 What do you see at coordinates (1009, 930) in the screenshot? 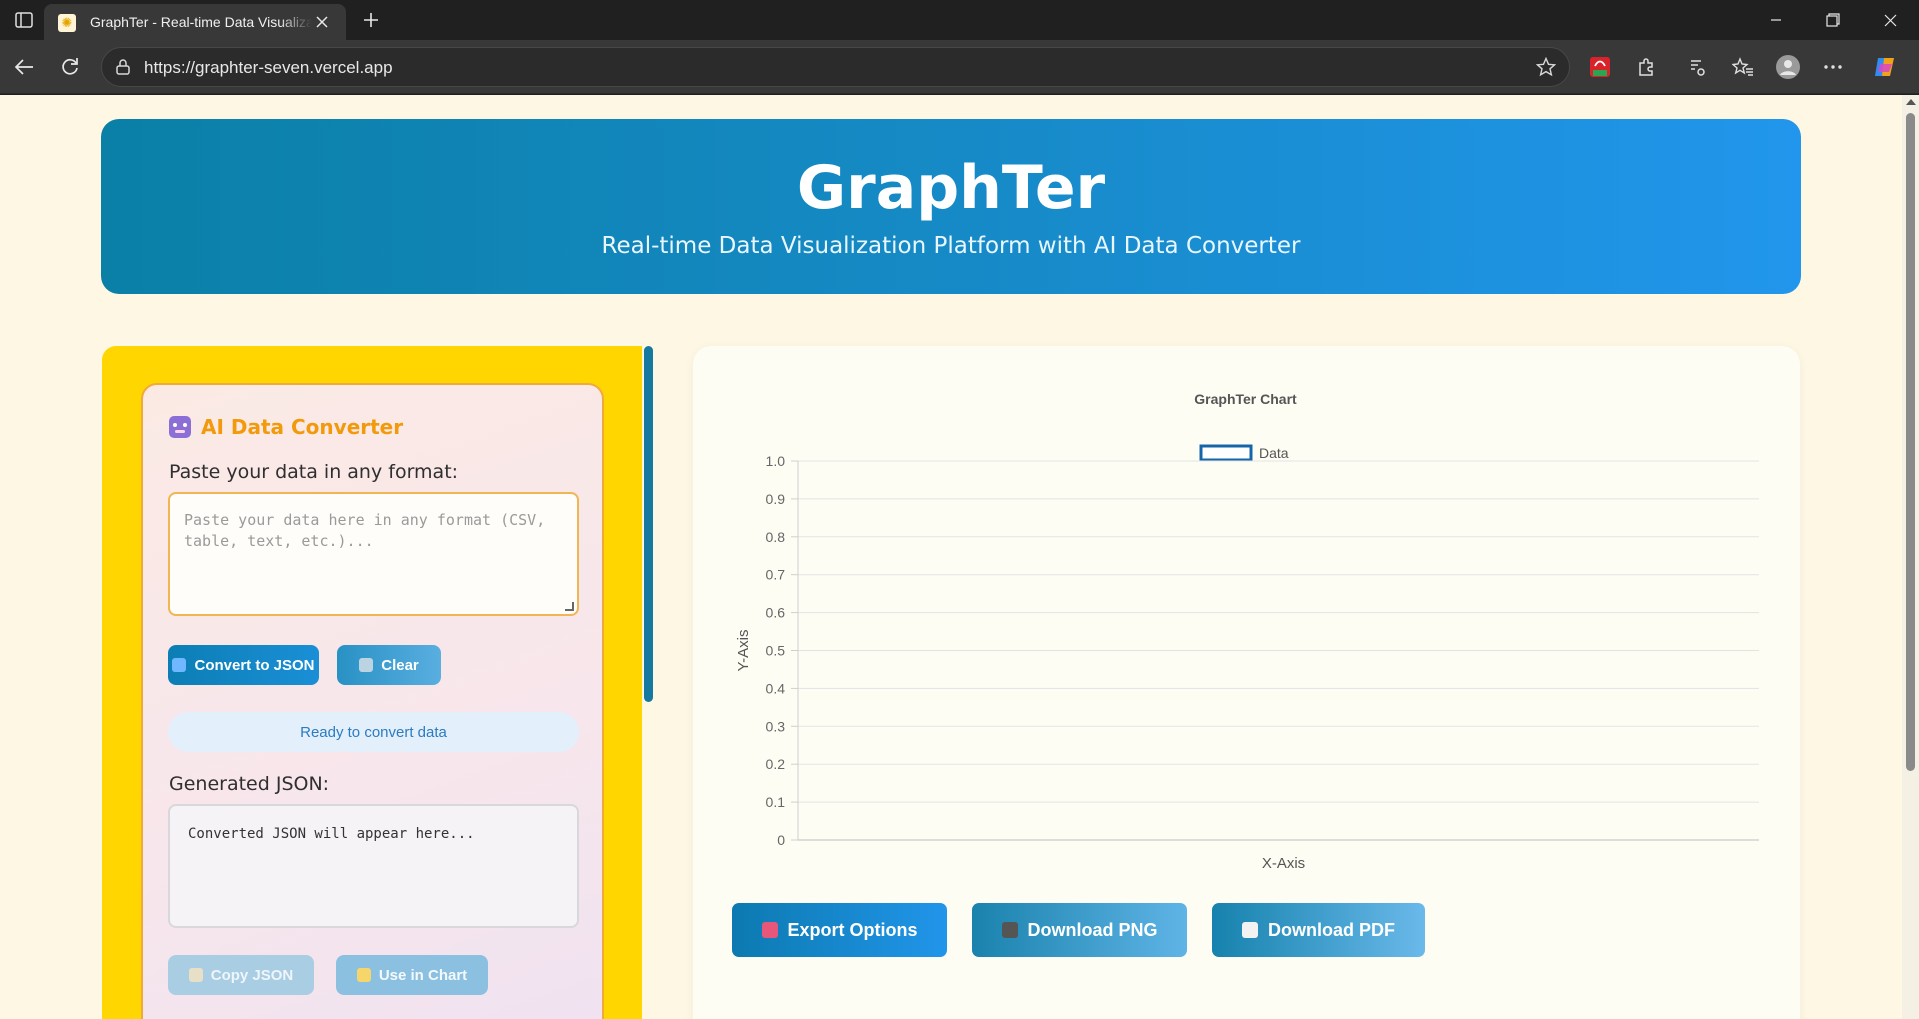
I see `camera-icon` at bounding box center [1009, 930].